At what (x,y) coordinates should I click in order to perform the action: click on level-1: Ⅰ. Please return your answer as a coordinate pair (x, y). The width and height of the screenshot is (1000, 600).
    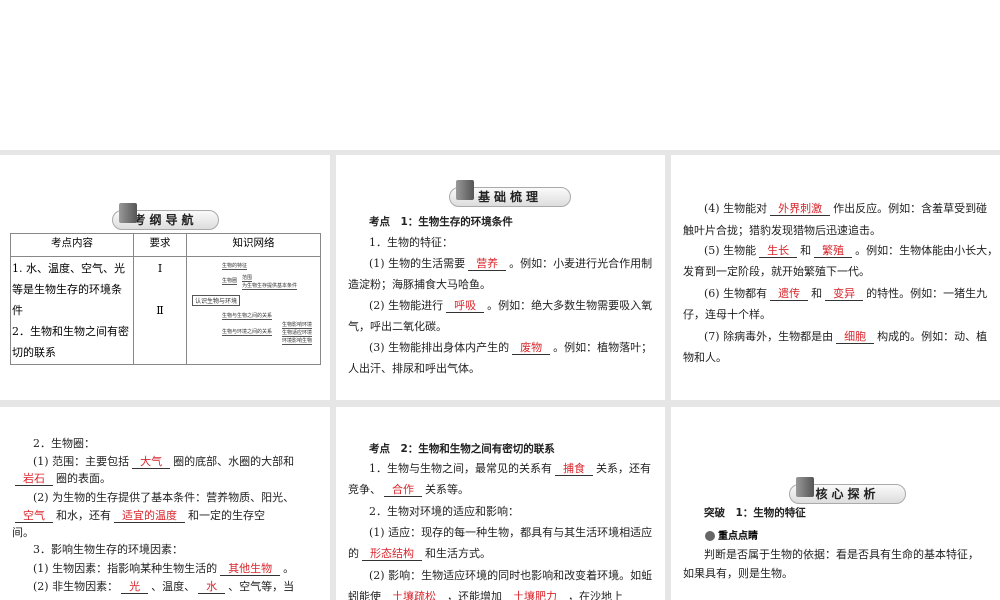
    Looking at the image, I should click on (160, 268).